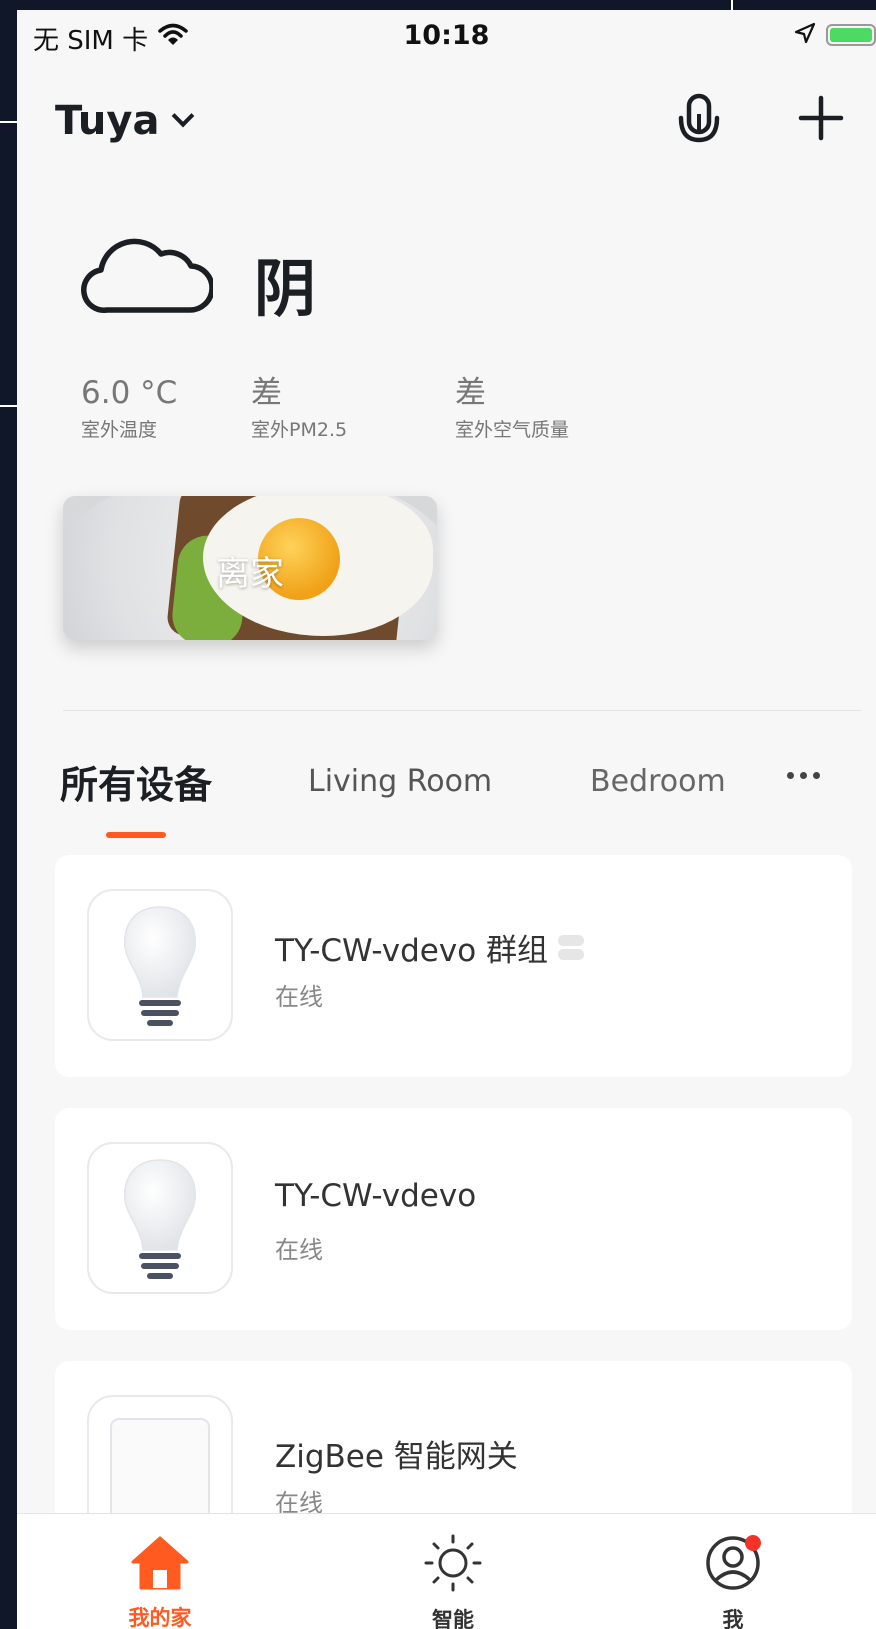 The height and width of the screenshot is (1629, 876). I want to click on battery-icon, so click(851, 35).